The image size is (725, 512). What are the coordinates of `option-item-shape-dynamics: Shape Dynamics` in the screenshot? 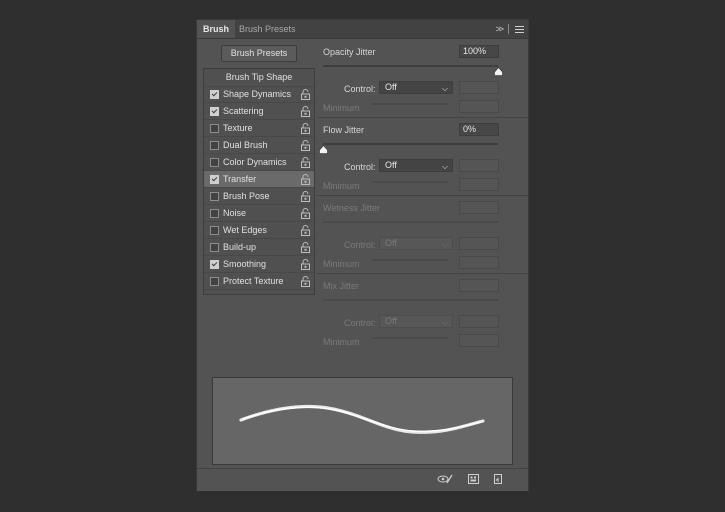 It's located at (259, 94).